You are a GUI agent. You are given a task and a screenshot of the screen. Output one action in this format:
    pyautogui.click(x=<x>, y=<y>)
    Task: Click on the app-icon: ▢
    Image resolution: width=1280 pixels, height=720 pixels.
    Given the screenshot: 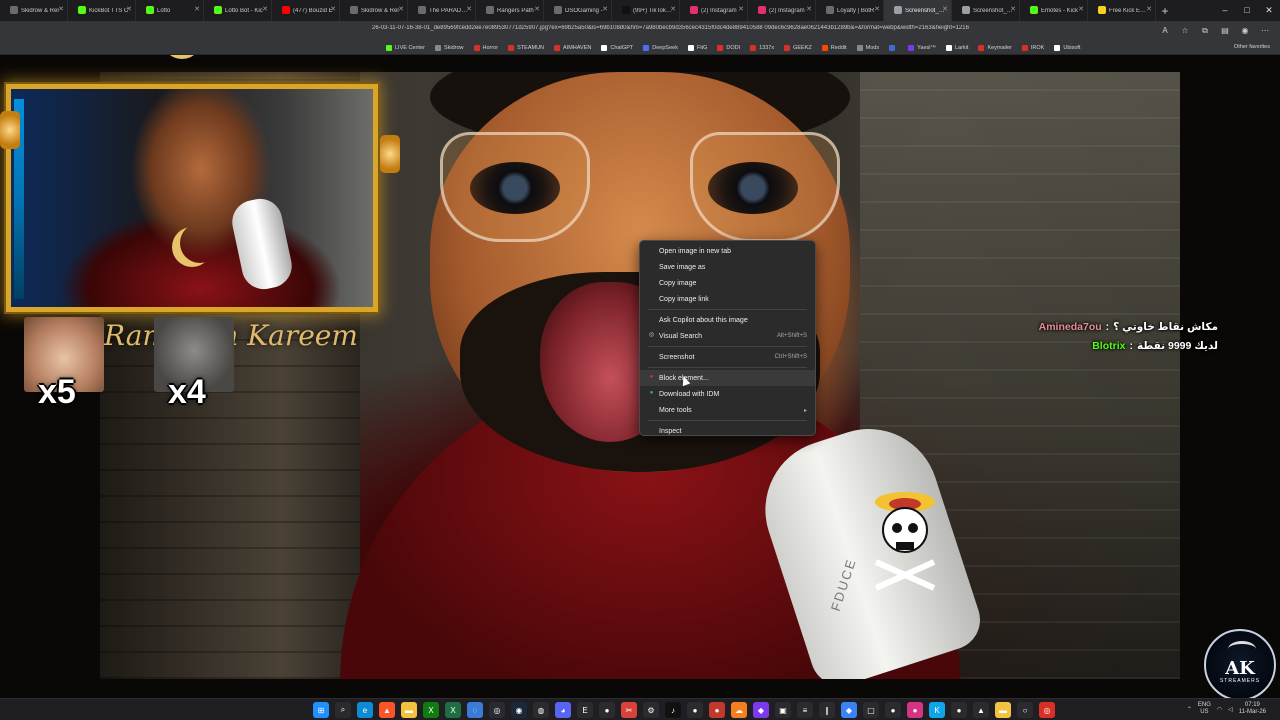 What is the action you would take?
    pyautogui.click(x=871, y=710)
    